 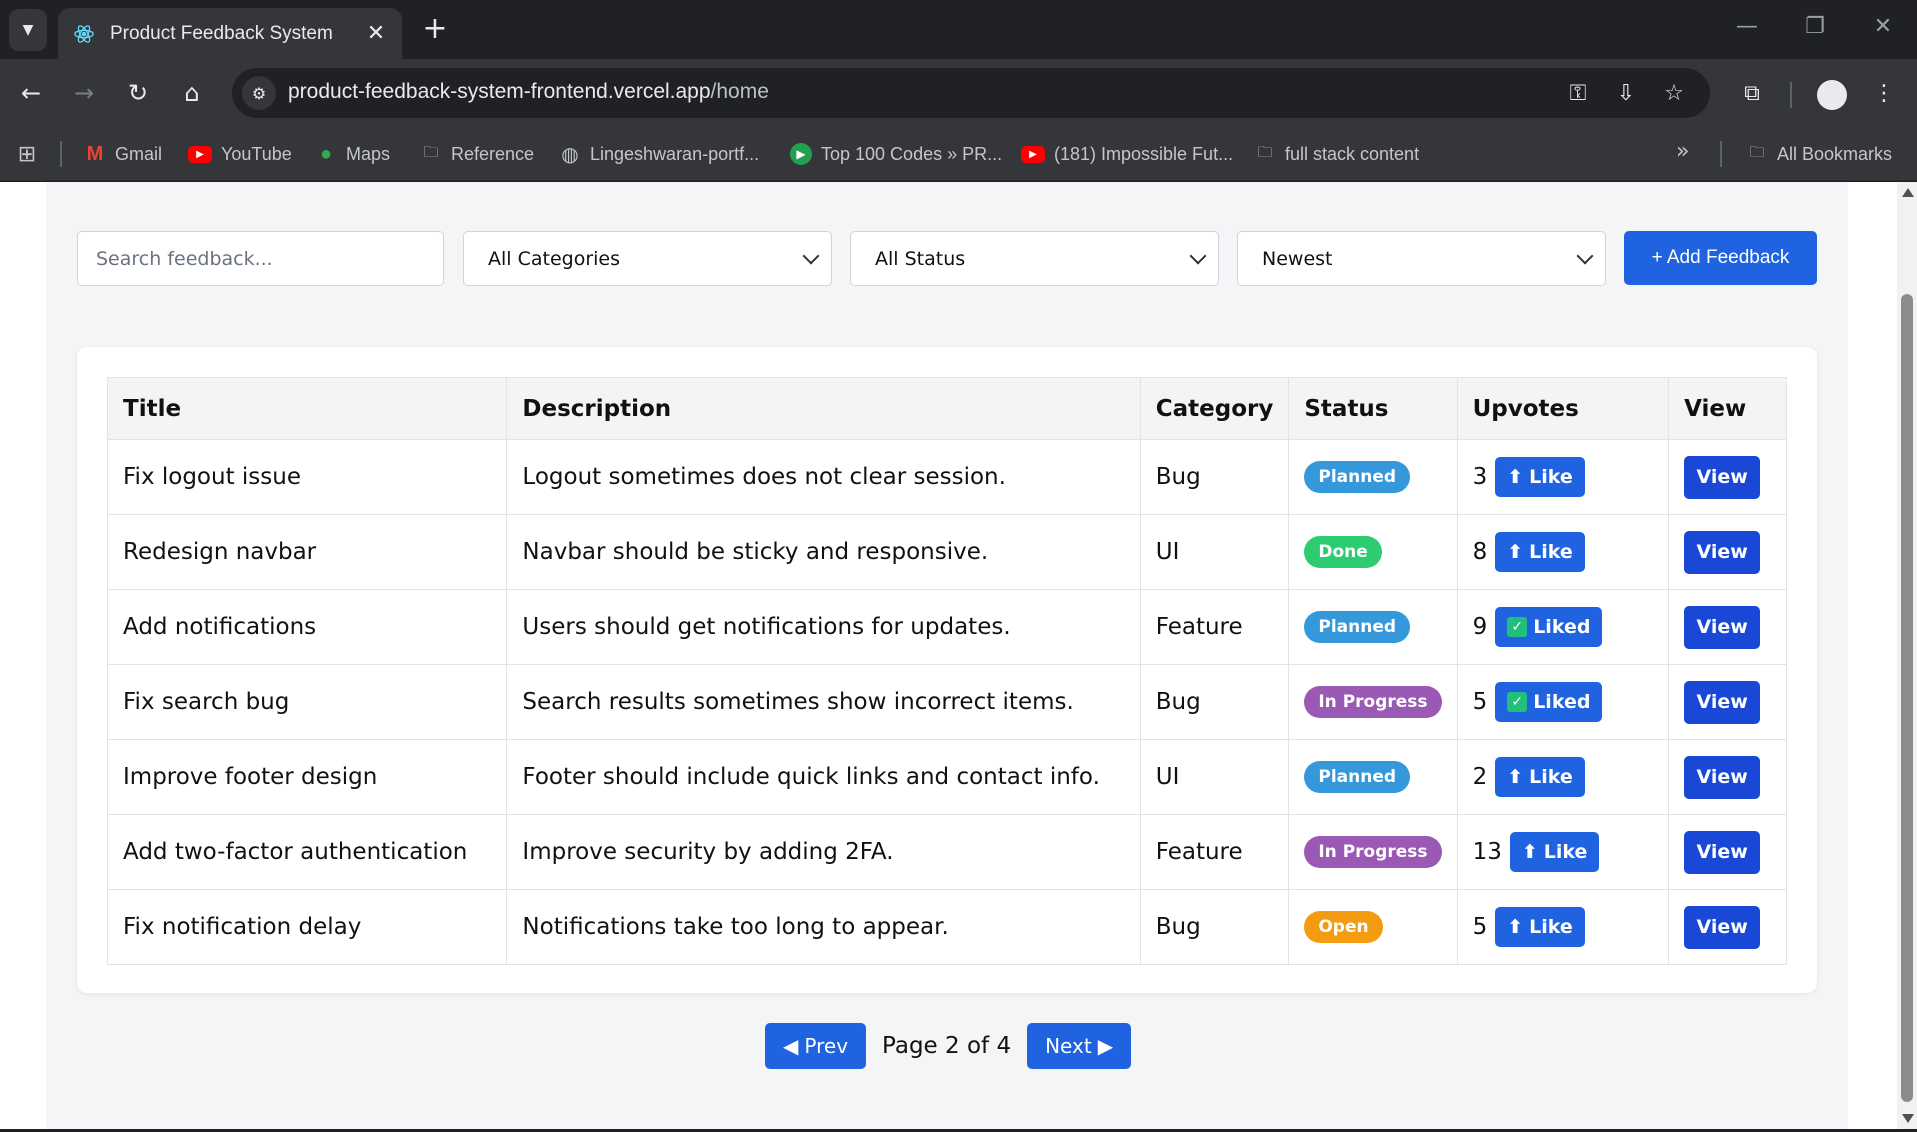 I want to click on tab-title: Product Feedback System, so click(x=221, y=33).